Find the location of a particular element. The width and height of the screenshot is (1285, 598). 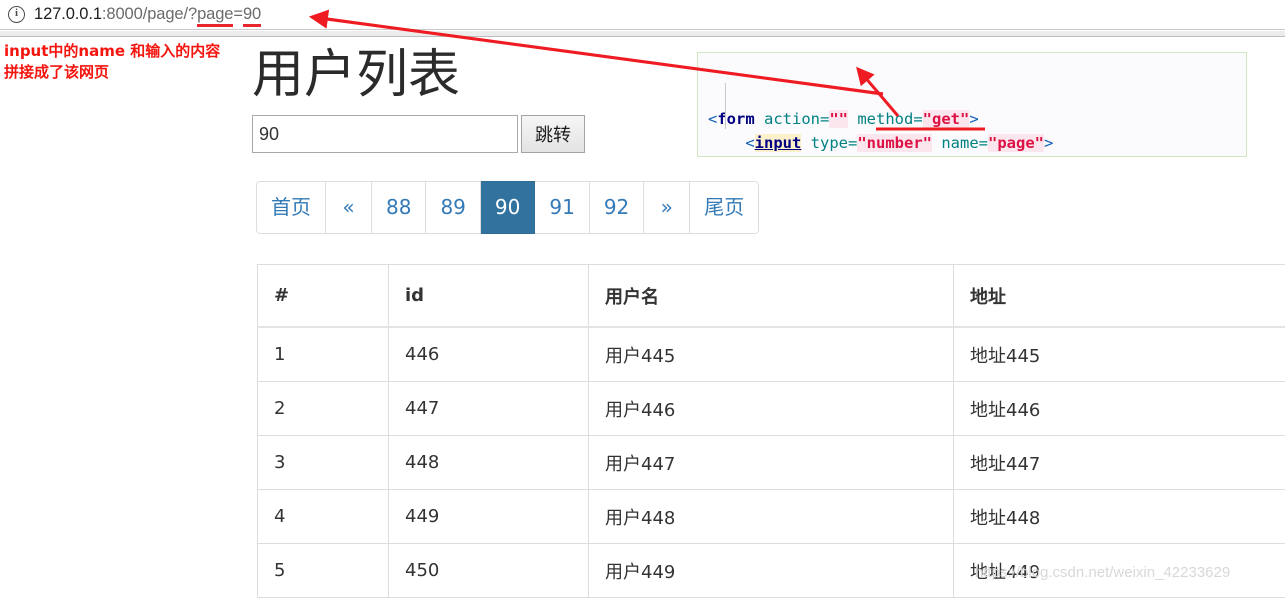

table-row: 2447用户446地址446 is located at coordinates (771, 409).